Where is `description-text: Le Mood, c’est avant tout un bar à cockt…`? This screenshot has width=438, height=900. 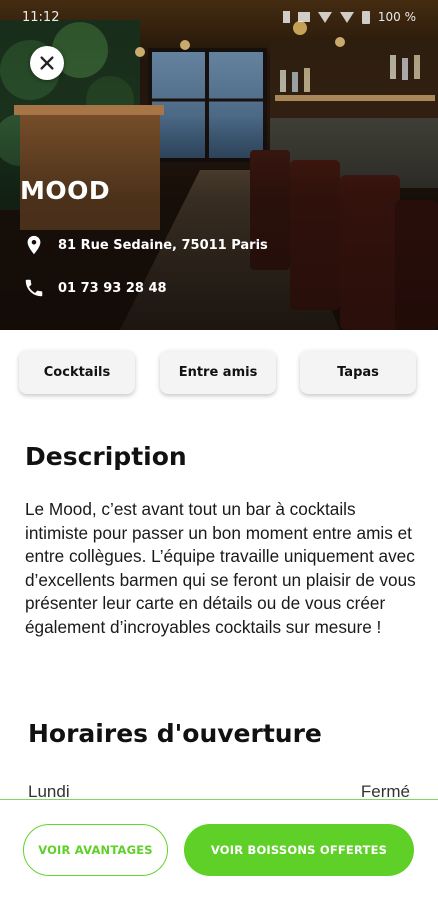
description-text: Le Mood, c’est avant tout un bar à cockt… is located at coordinates (220, 568).